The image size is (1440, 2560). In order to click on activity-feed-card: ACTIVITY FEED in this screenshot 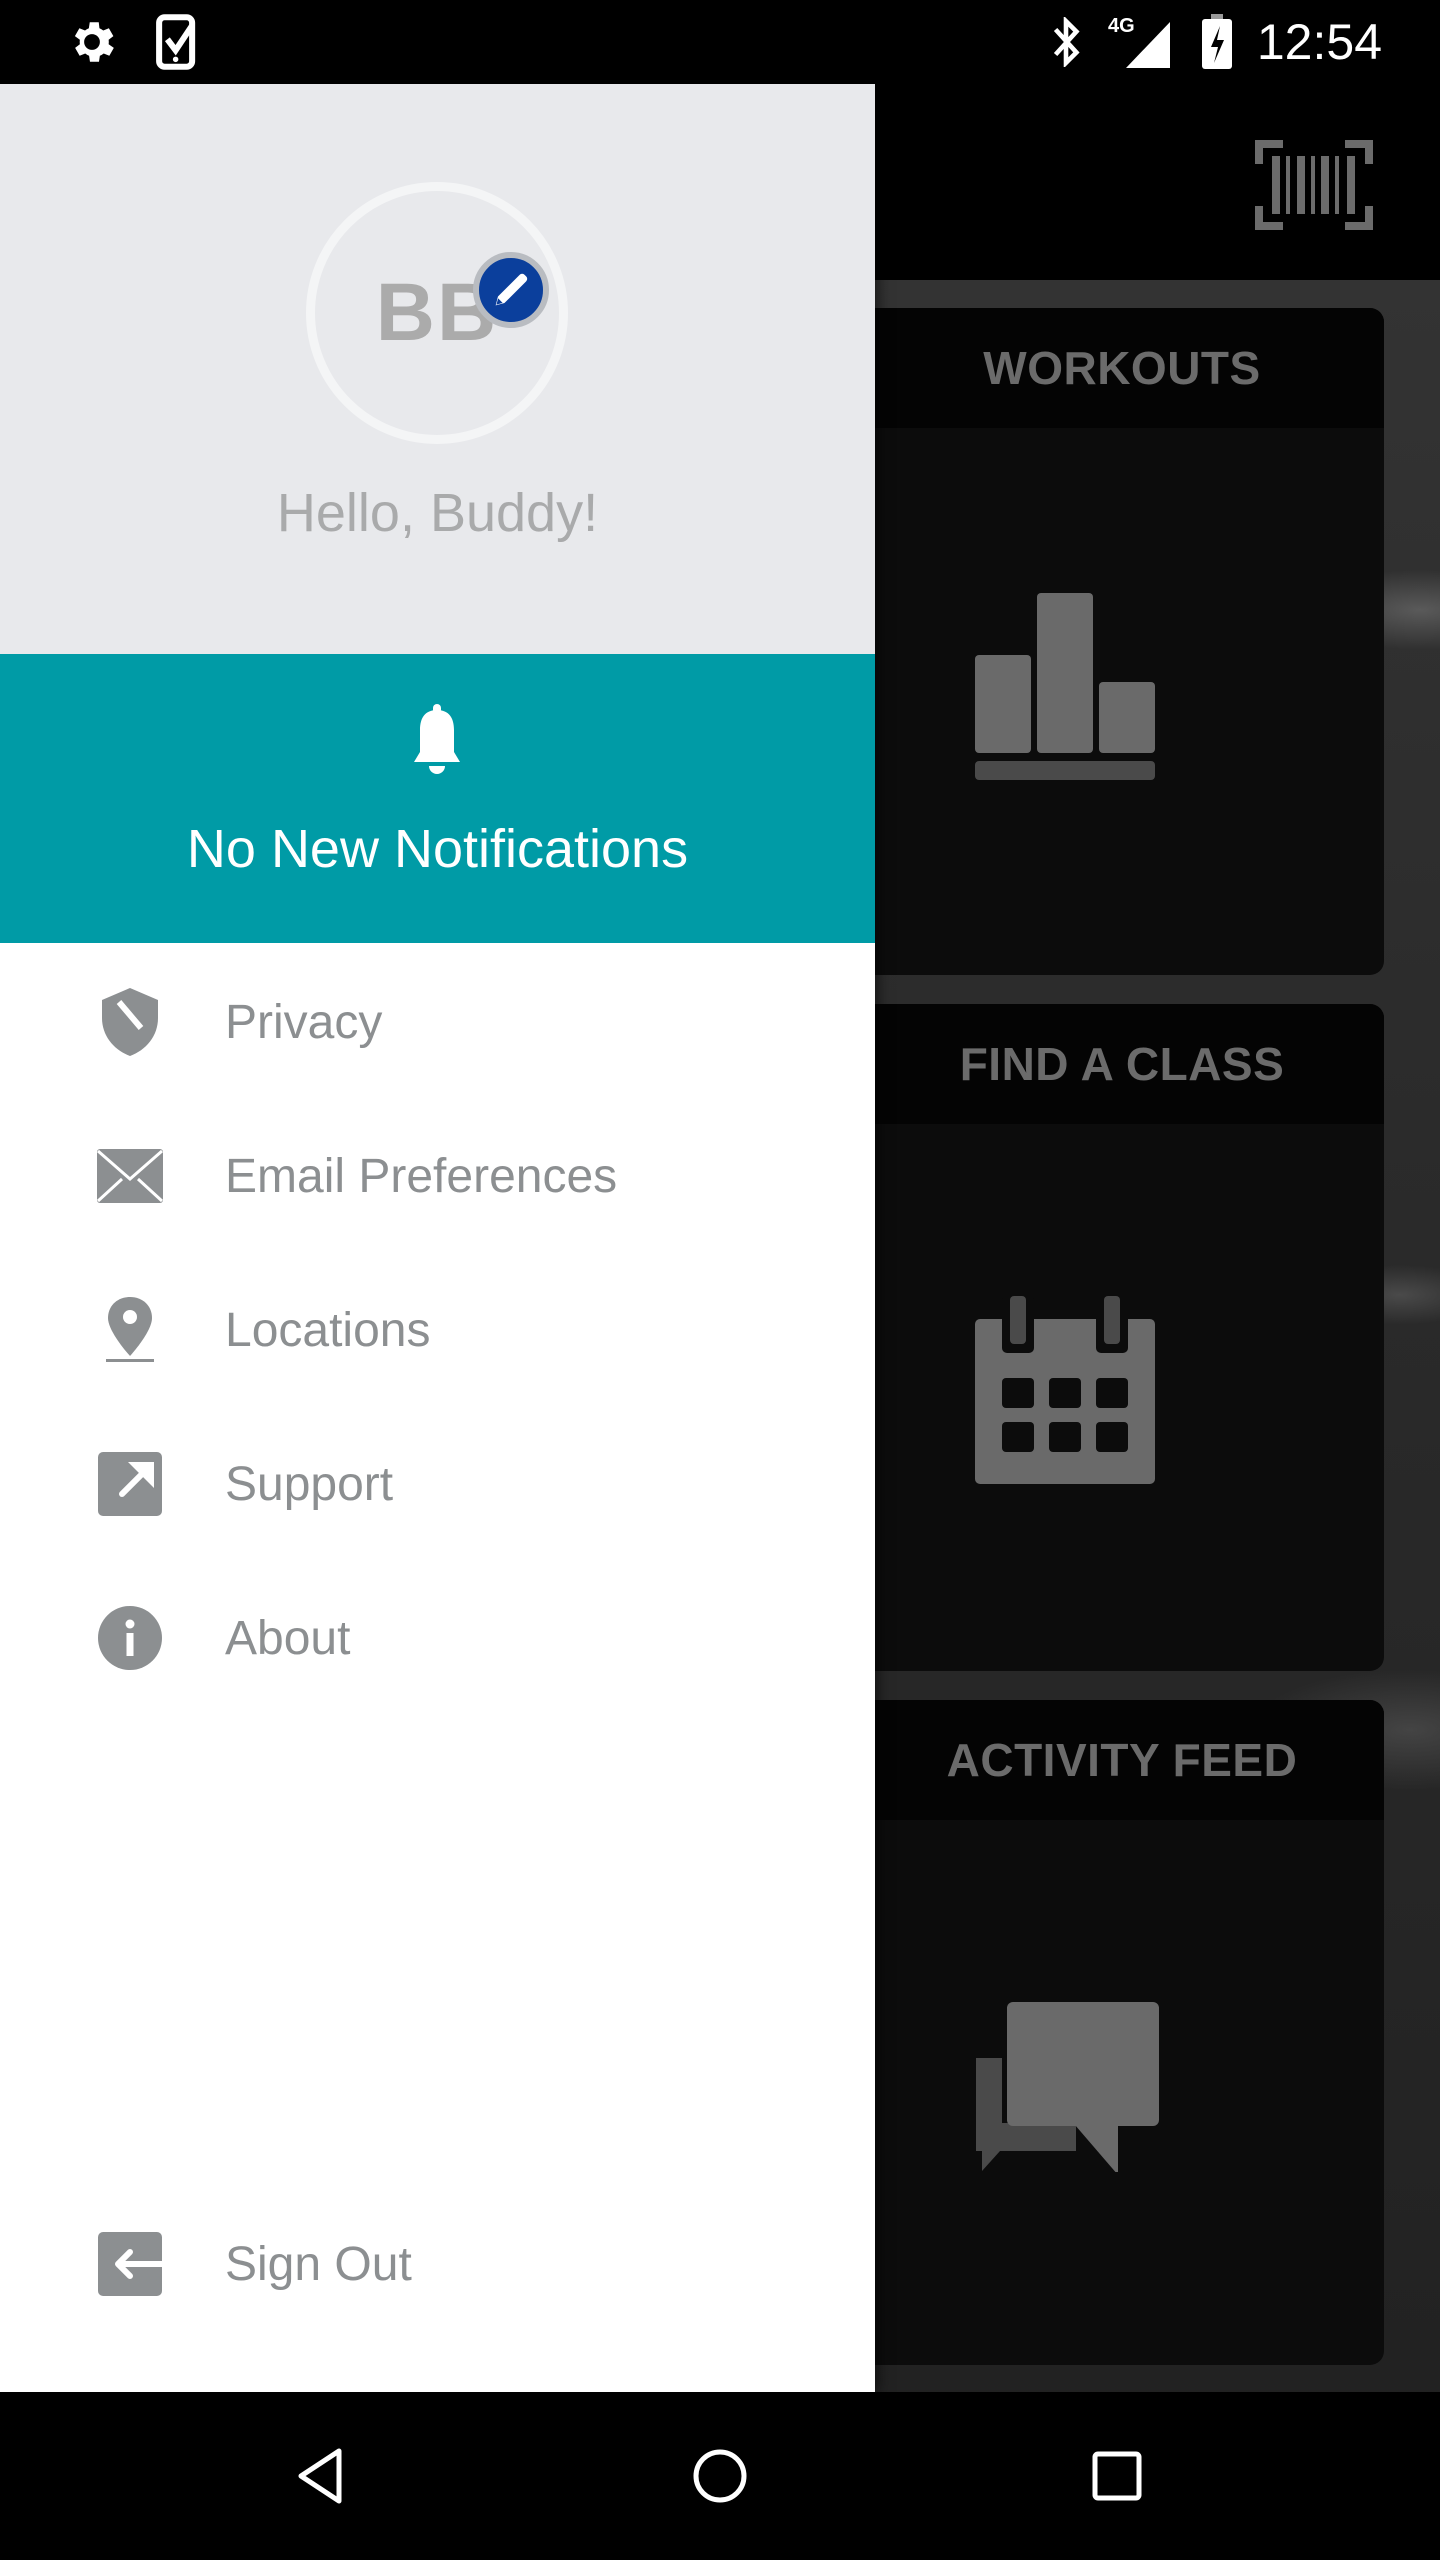, I will do `click(1102, 2032)`.